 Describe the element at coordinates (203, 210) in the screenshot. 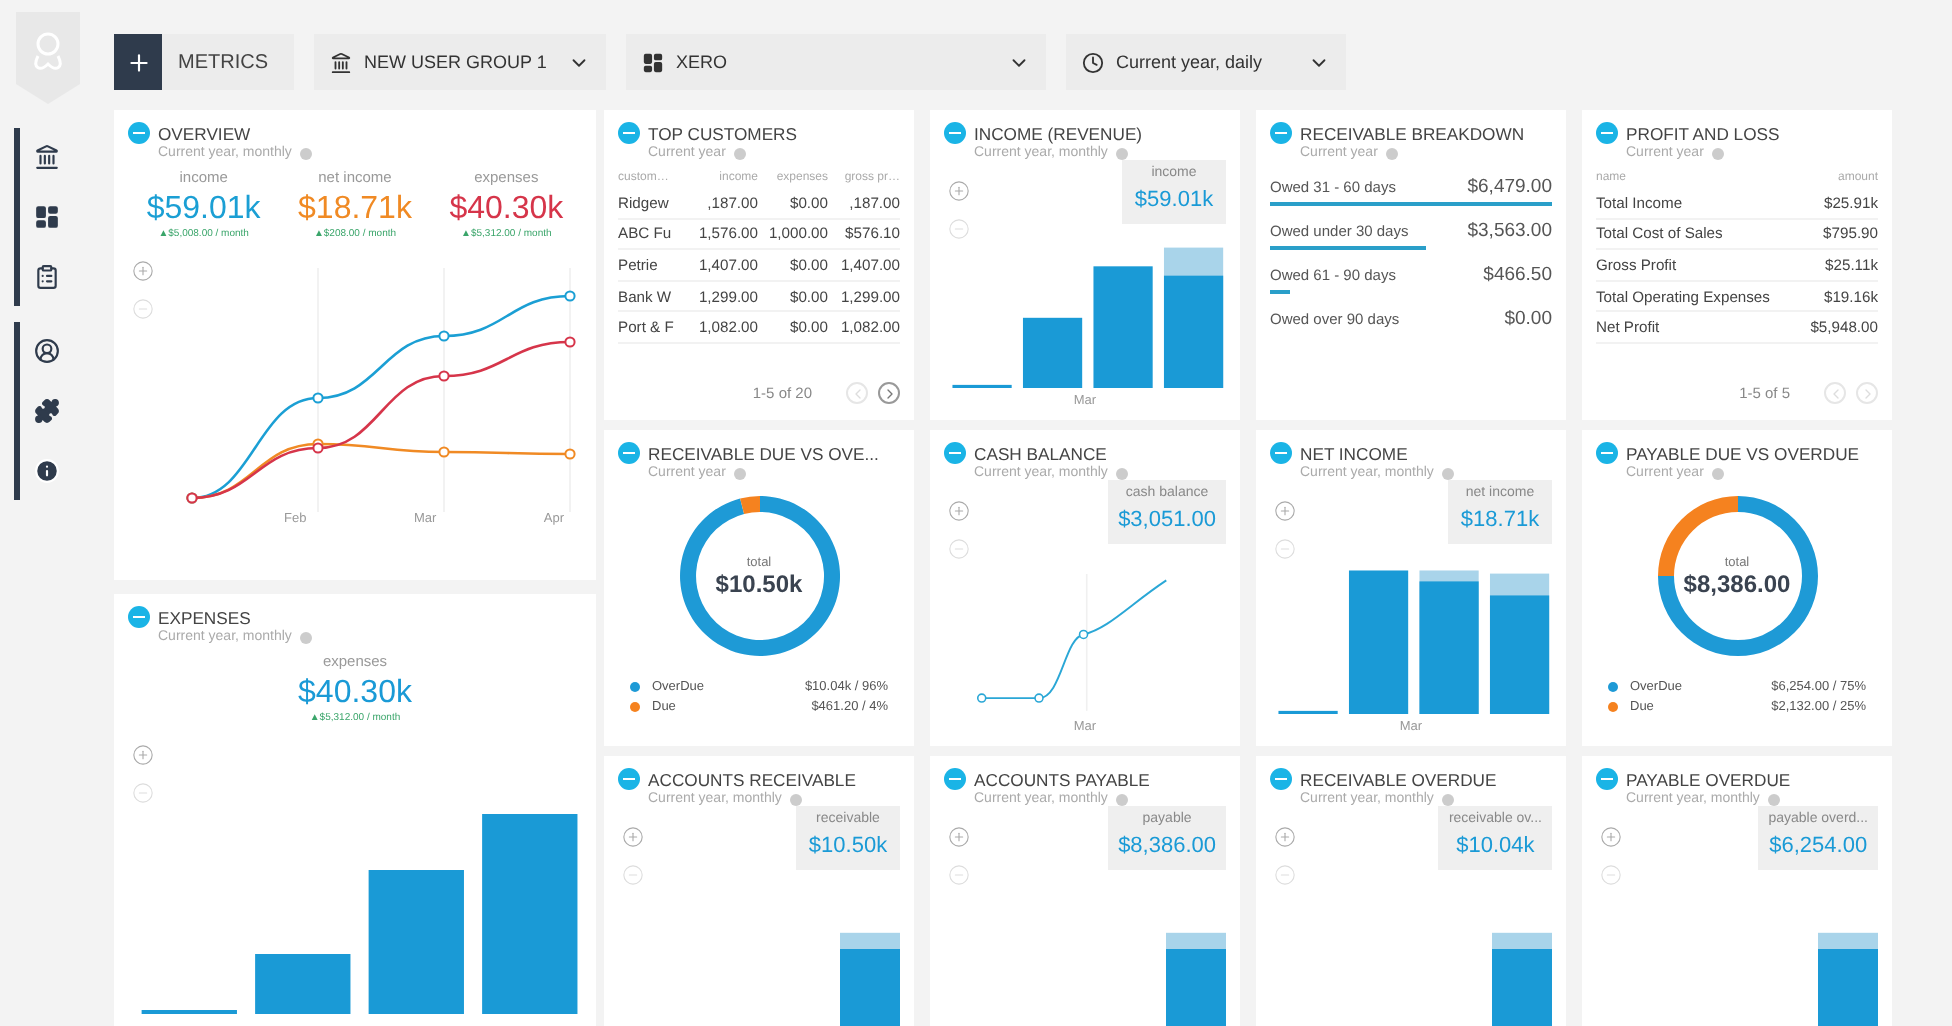

I see `stat-value: $59.01k` at that location.